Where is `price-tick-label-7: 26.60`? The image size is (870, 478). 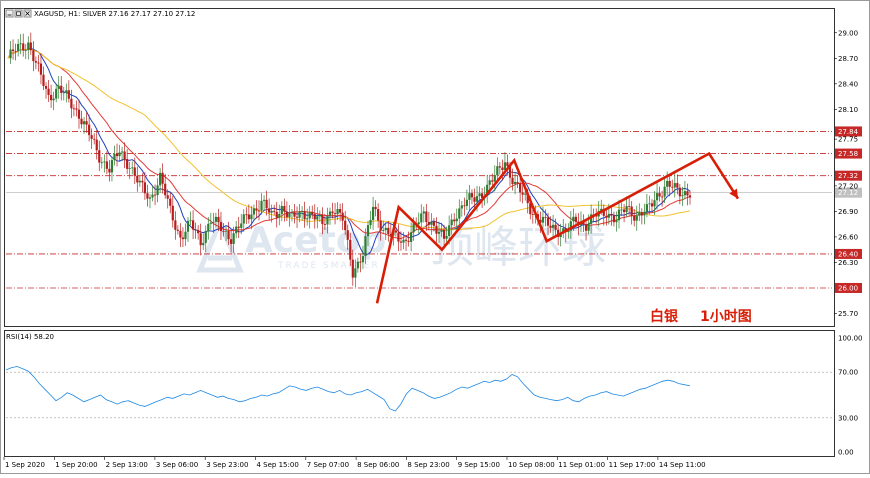
price-tick-label-7: 26.60 is located at coordinates (848, 237).